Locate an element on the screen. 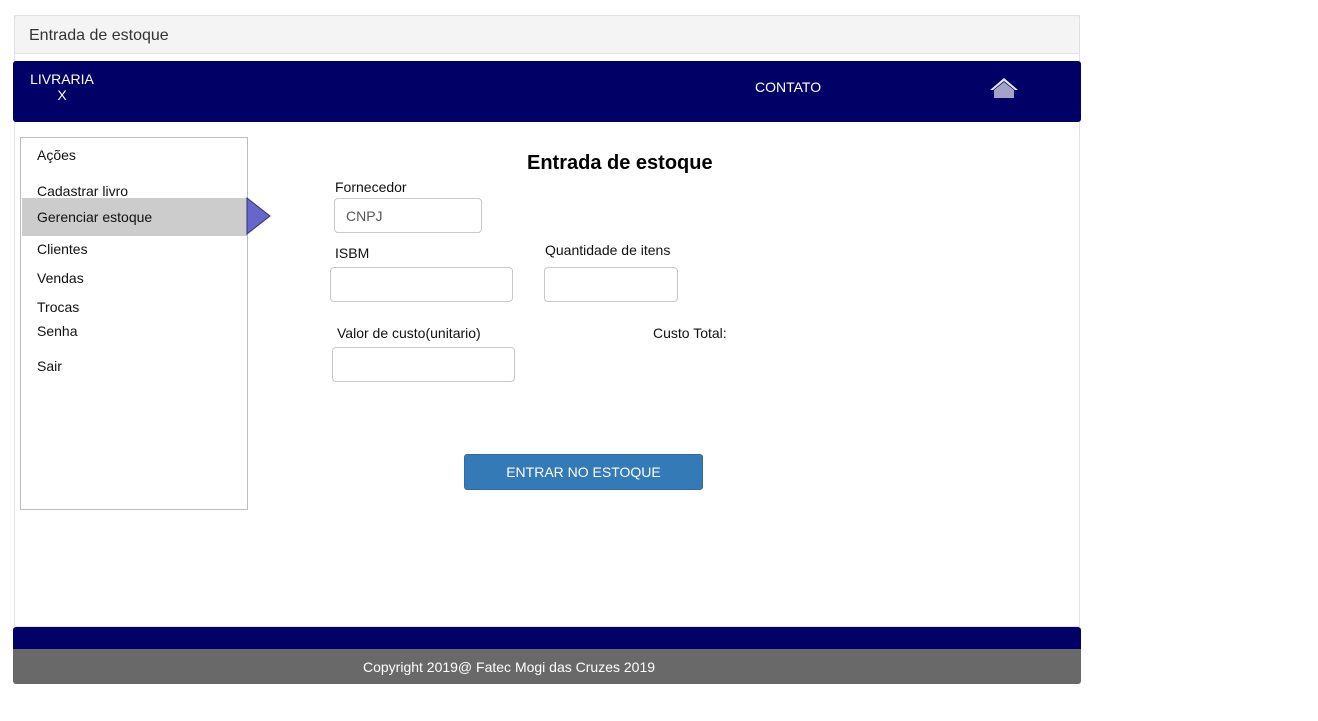 This screenshot has height=721, width=1318. sidebar-item-senha: Senha is located at coordinates (134, 331).